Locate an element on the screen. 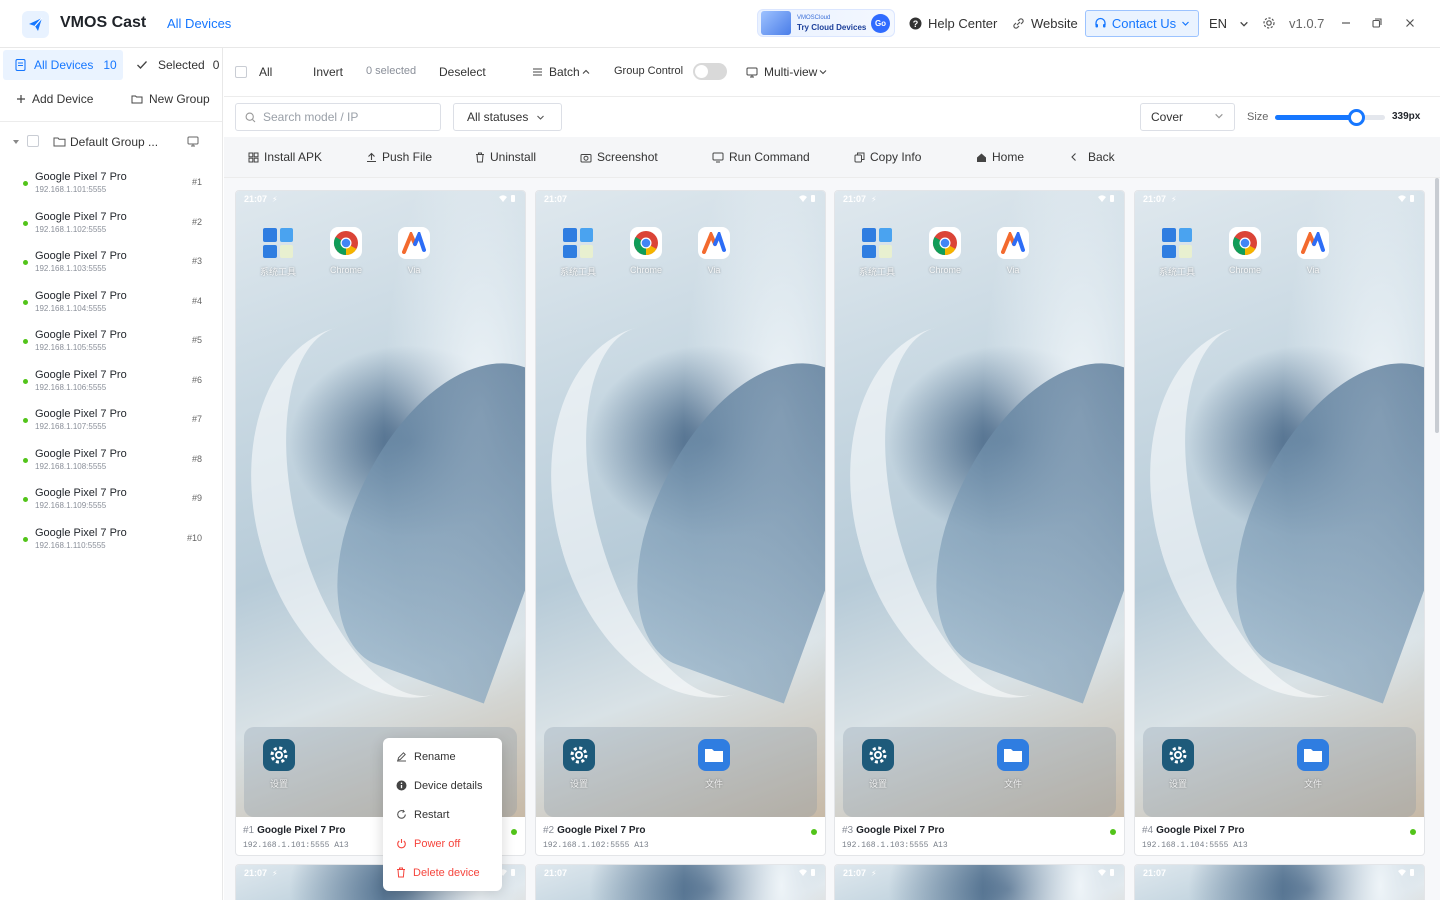 The image size is (1440, 900). sidebar-tab-selected: Selected 0 is located at coordinates (177, 65).